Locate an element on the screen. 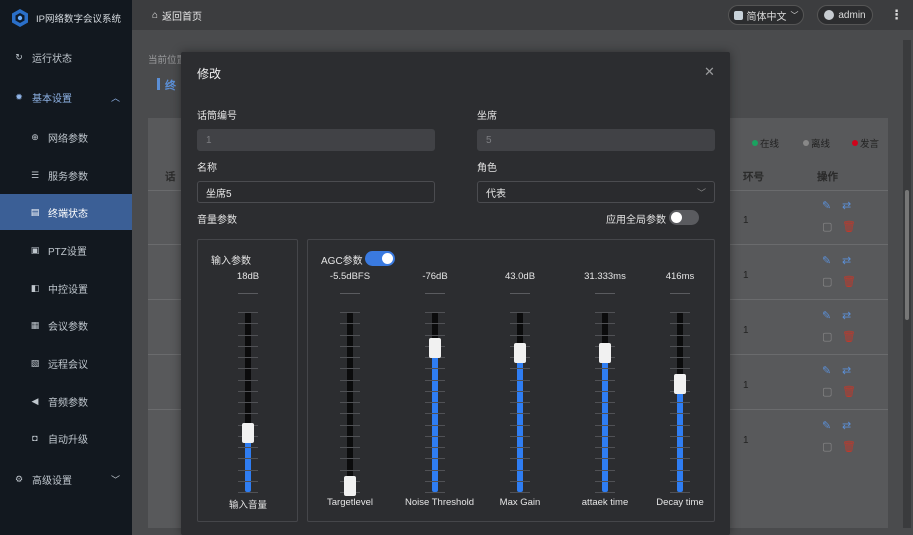 The height and width of the screenshot is (535, 913). column-header: 话 is located at coordinates (170, 177).